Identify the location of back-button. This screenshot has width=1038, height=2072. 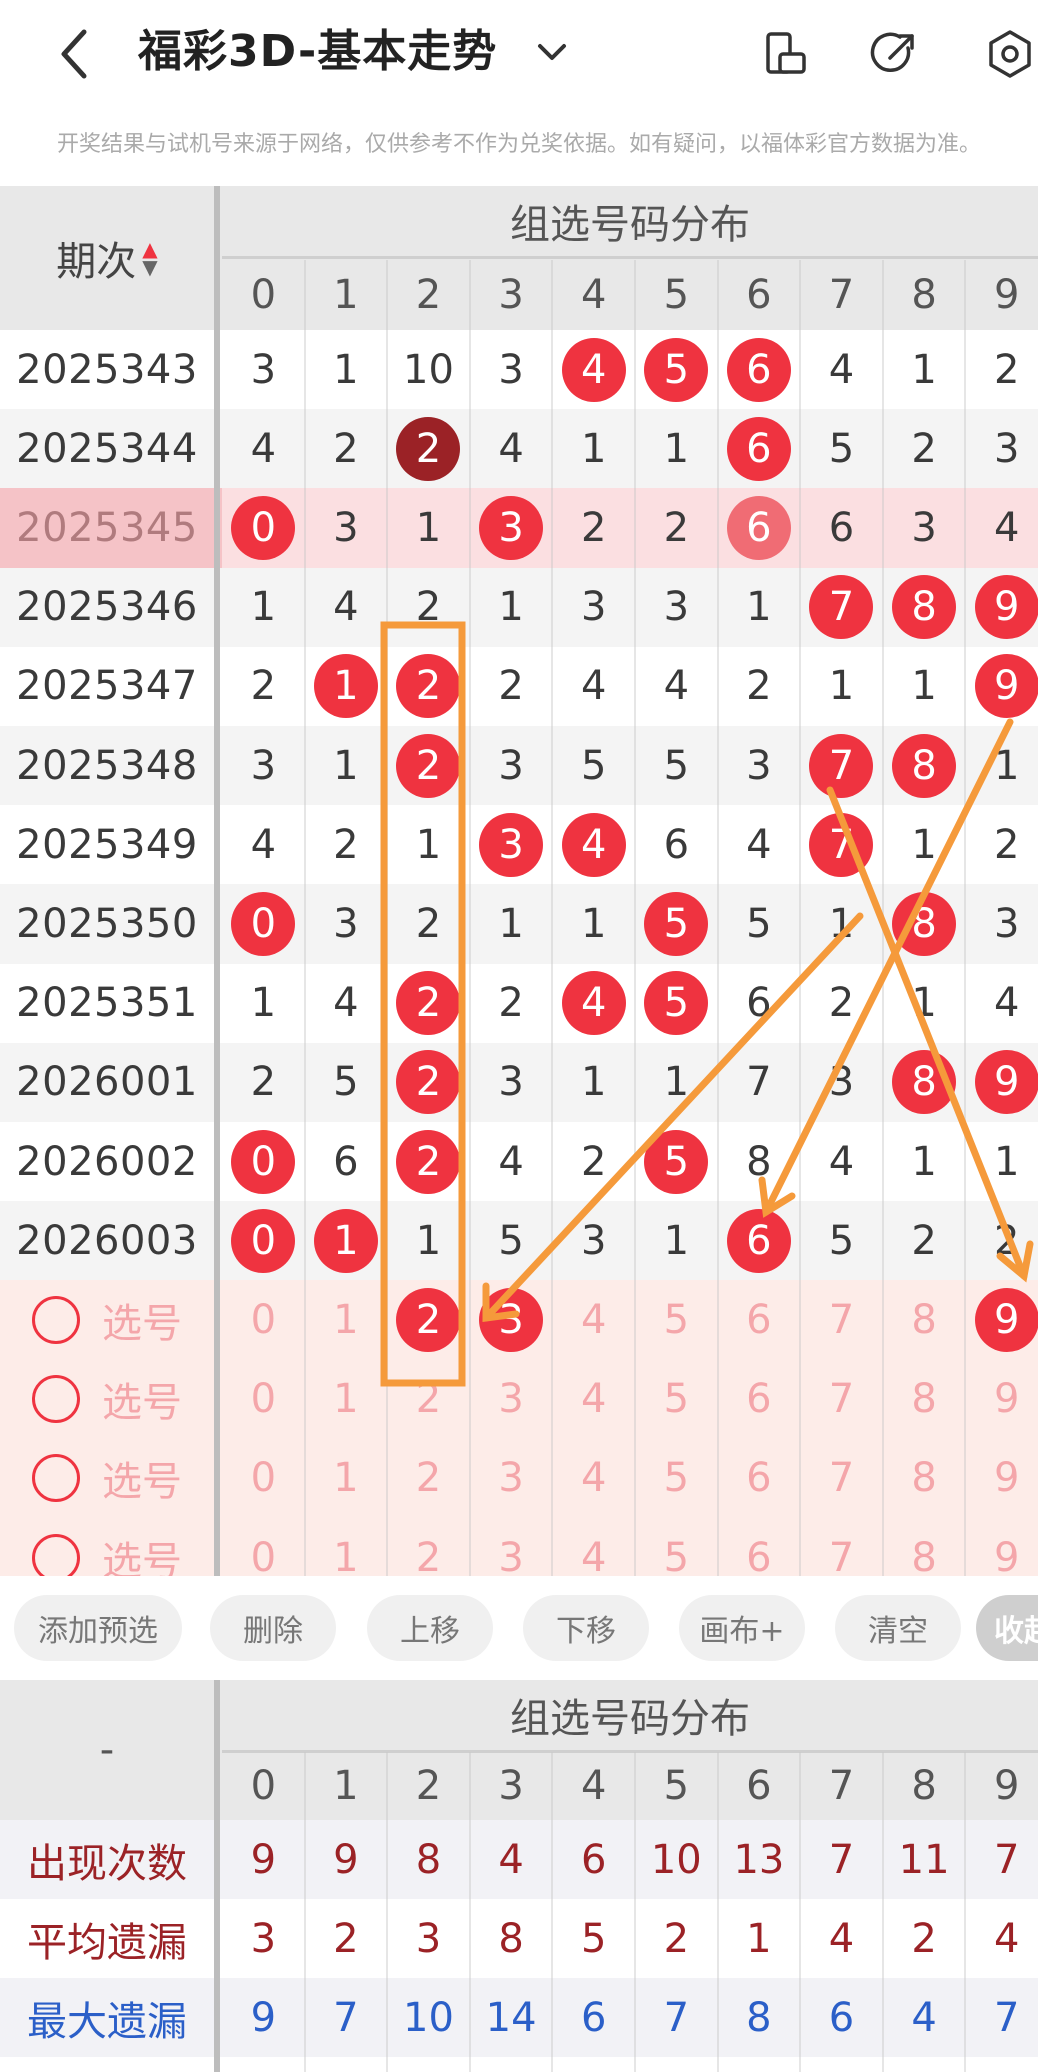
(75, 54).